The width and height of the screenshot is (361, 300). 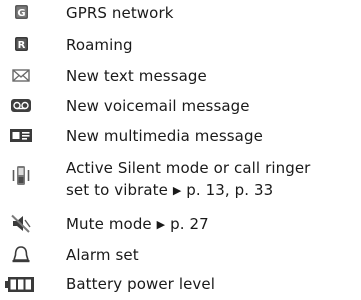 I want to click on roaming-icon: R, so click(x=21, y=45).